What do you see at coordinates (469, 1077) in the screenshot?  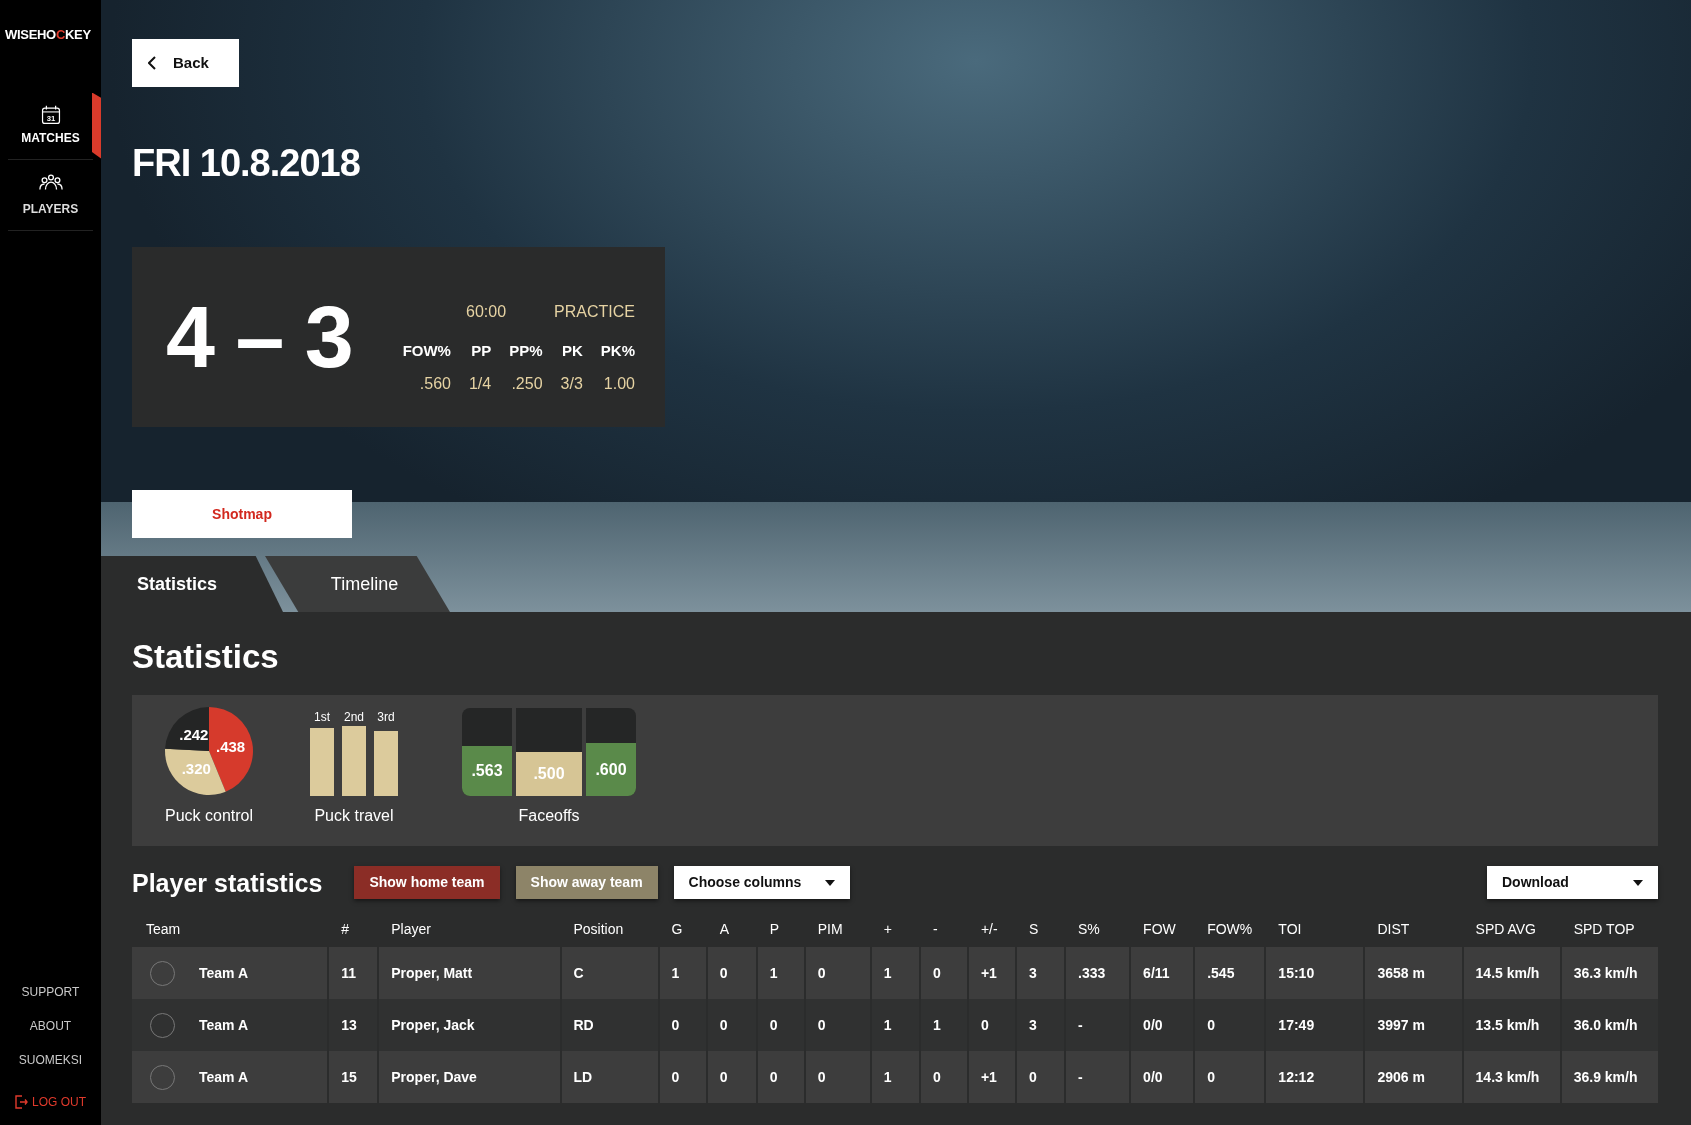 I see `table-cell: Proper, Dave` at bounding box center [469, 1077].